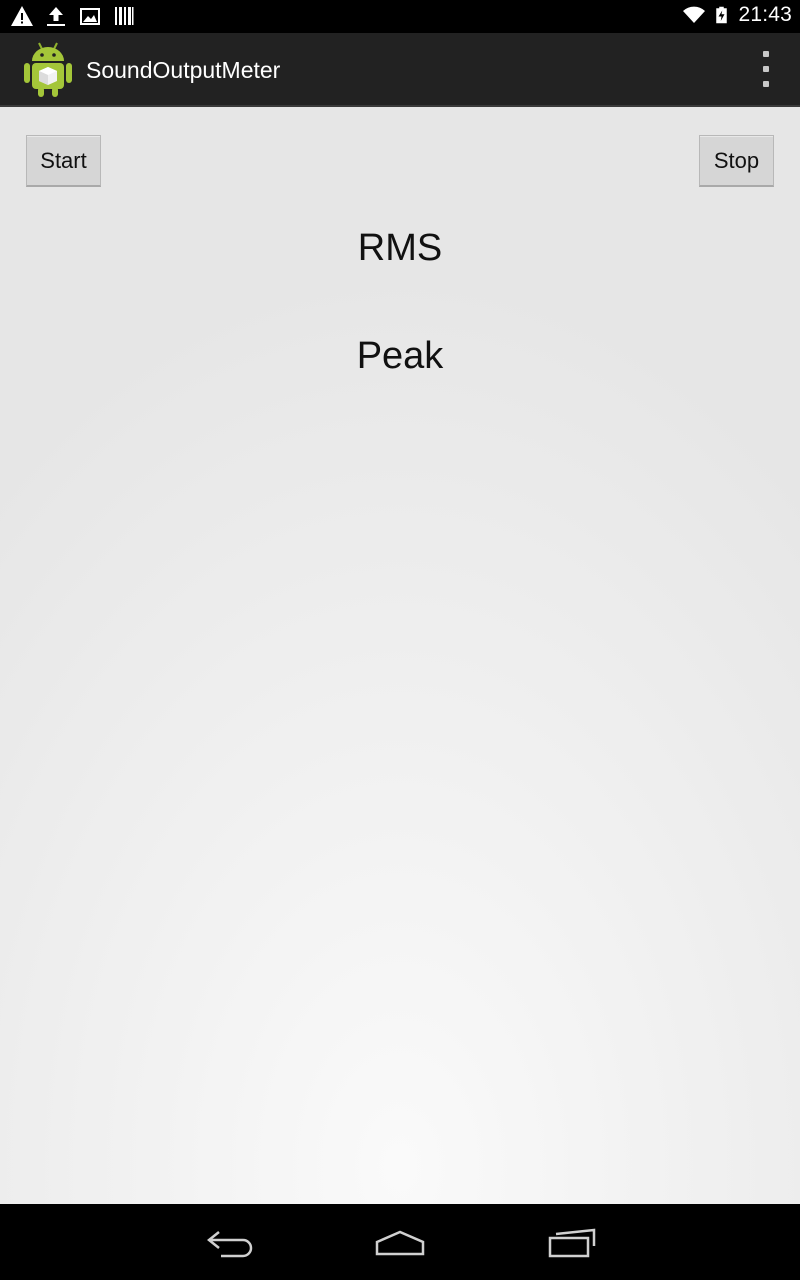 The image size is (800, 1280). What do you see at coordinates (48, 69) in the screenshot?
I see `android-robot-icon` at bounding box center [48, 69].